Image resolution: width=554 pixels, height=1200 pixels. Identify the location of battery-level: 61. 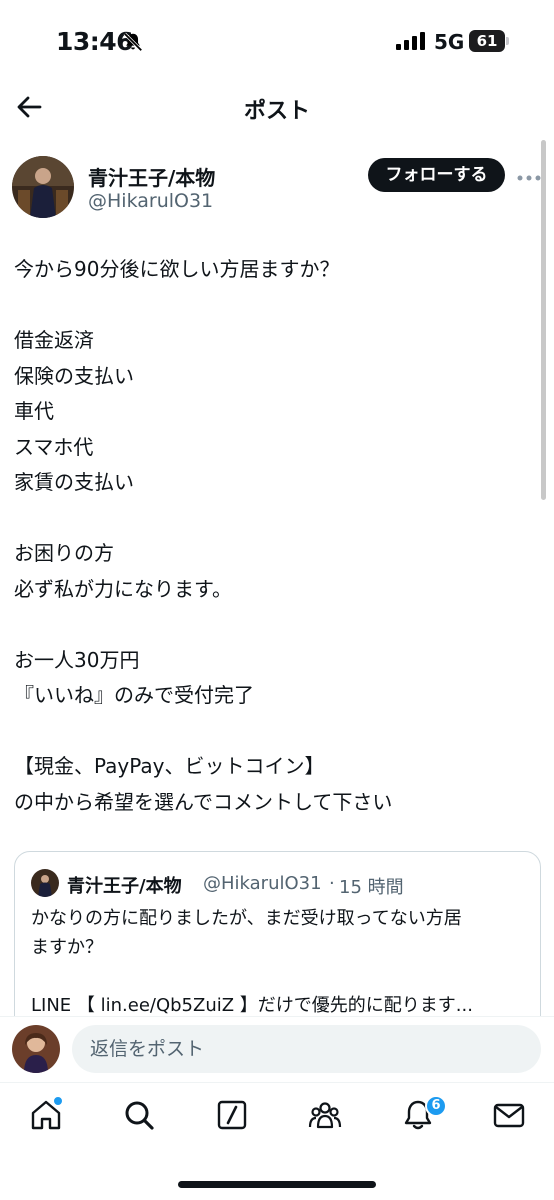
(487, 41).